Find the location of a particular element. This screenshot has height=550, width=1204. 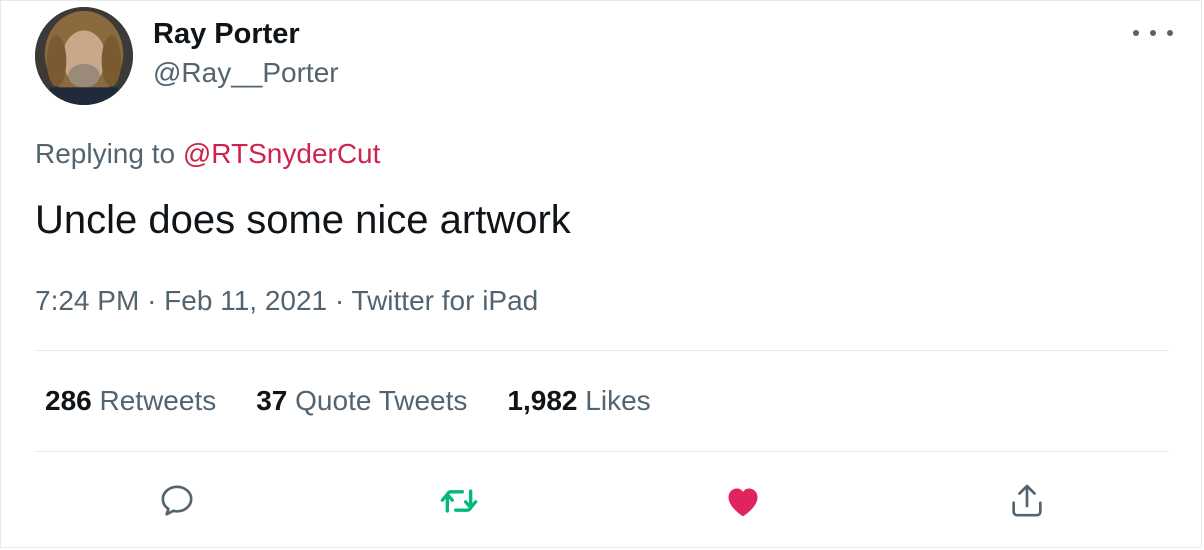

stat-count: 37 is located at coordinates (272, 400).